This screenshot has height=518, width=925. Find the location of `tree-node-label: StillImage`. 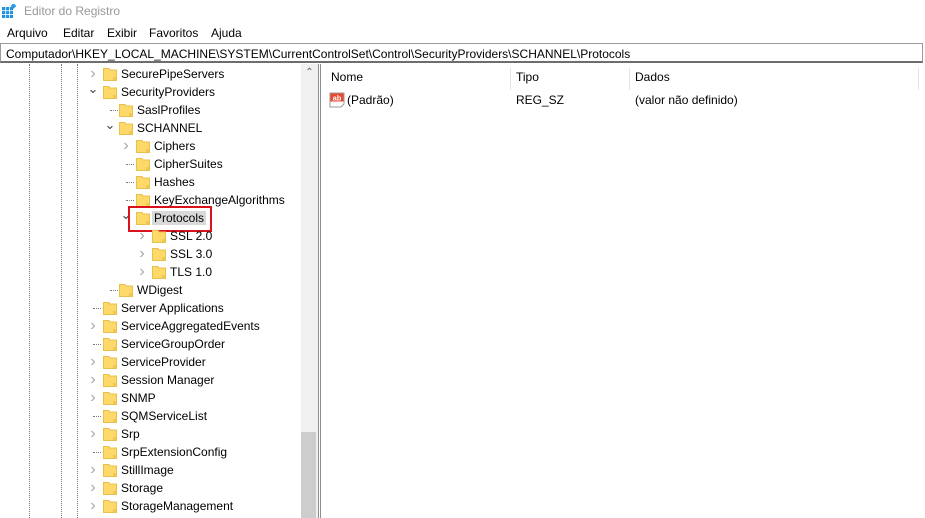

tree-node-label: StillImage is located at coordinates (147, 470).